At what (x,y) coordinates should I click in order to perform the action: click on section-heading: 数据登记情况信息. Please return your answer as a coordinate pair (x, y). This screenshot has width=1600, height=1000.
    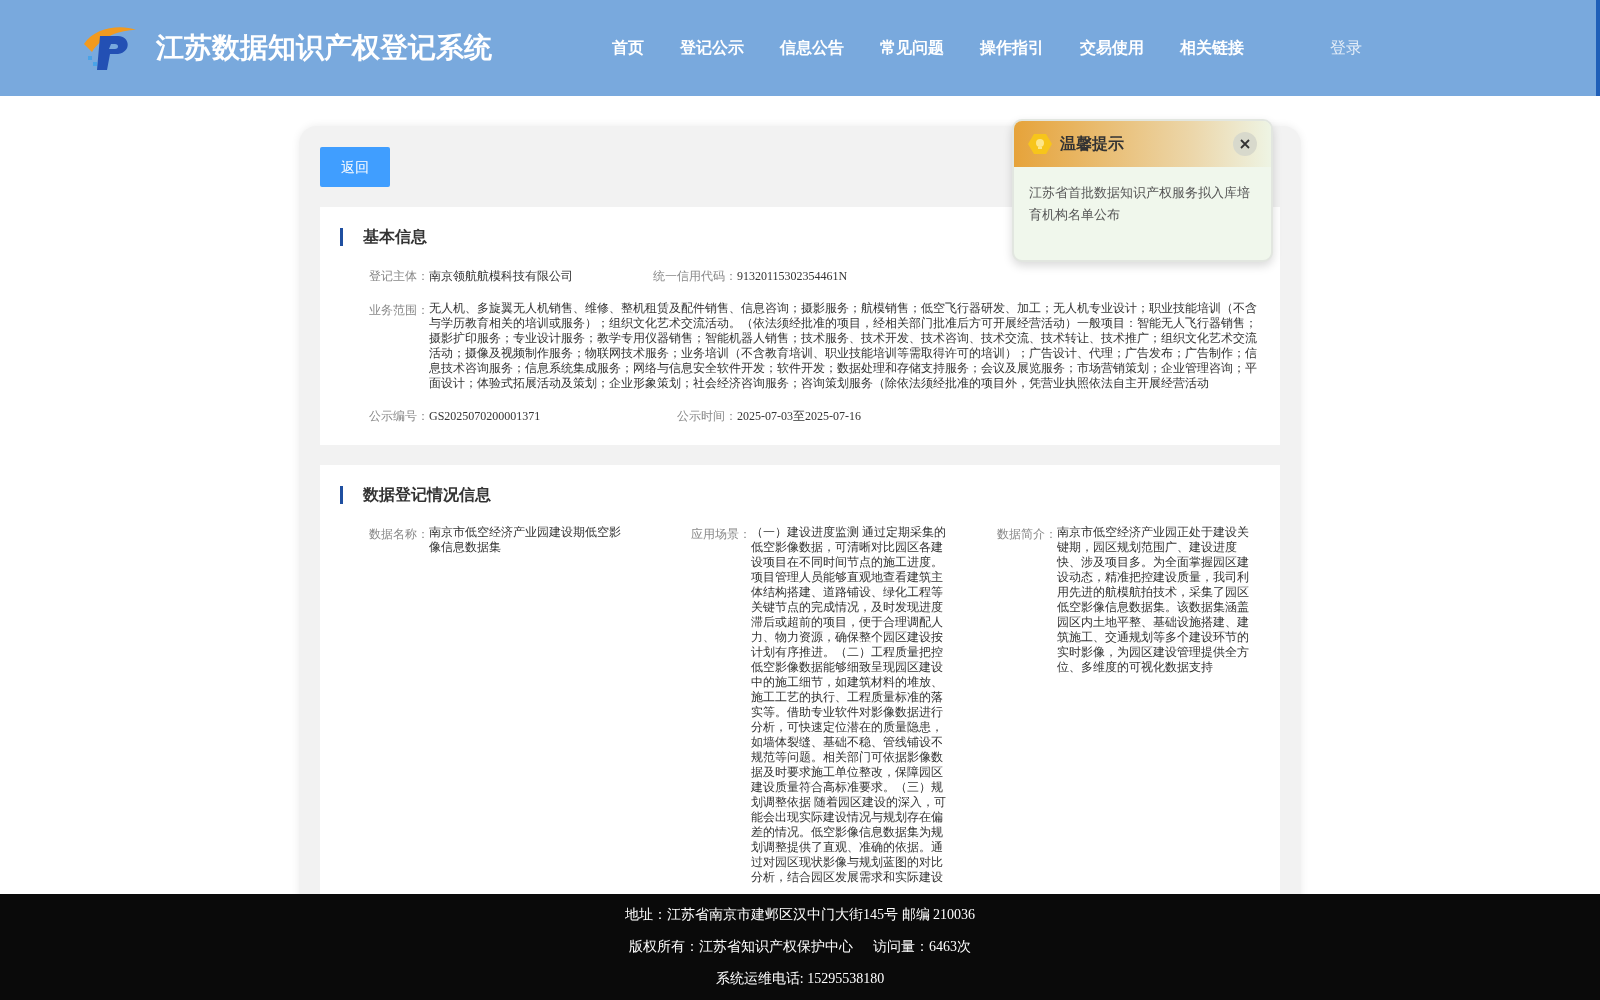
    Looking at the image, I should click on (427, 495).